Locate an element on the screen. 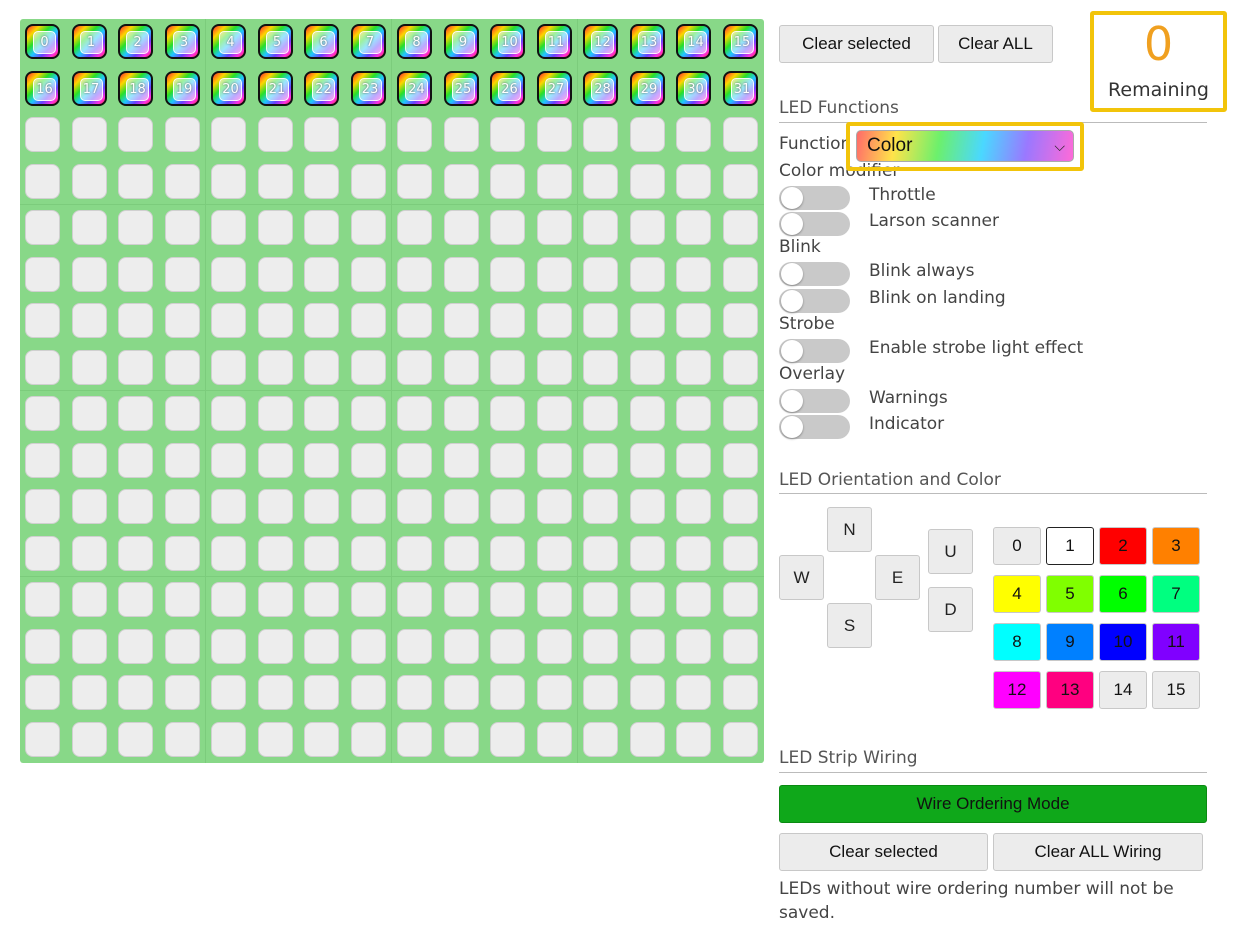  direction-up-button: U is located at coordinates (950, 551).